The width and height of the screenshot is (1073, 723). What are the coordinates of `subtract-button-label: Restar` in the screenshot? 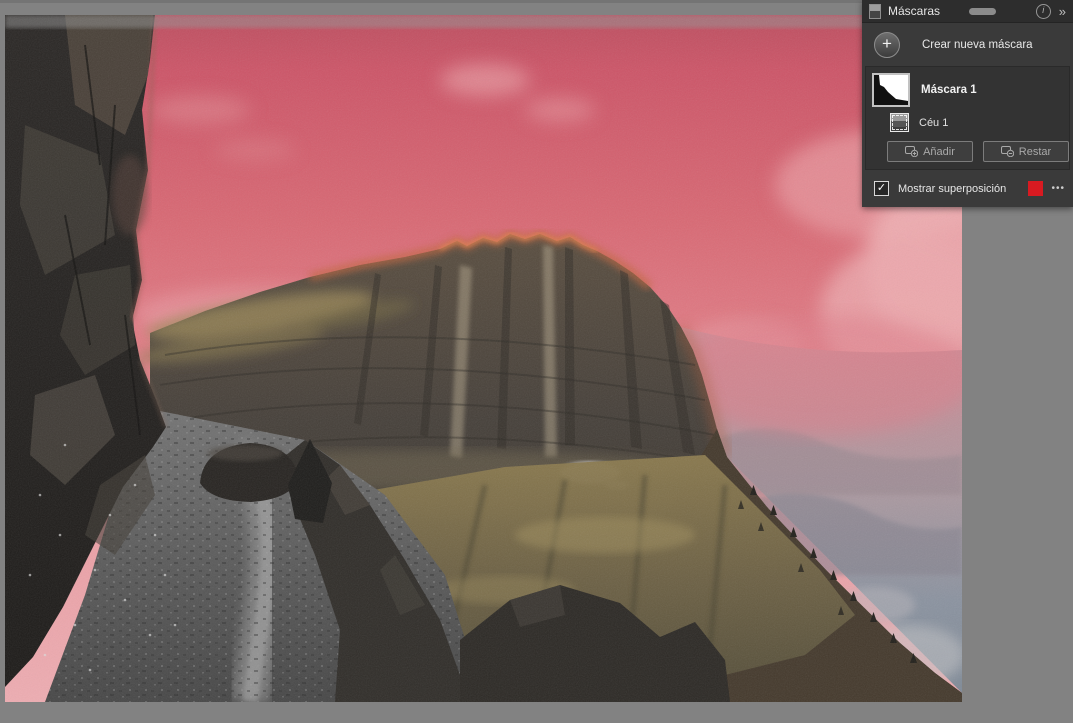 It's located at (1035, 151).